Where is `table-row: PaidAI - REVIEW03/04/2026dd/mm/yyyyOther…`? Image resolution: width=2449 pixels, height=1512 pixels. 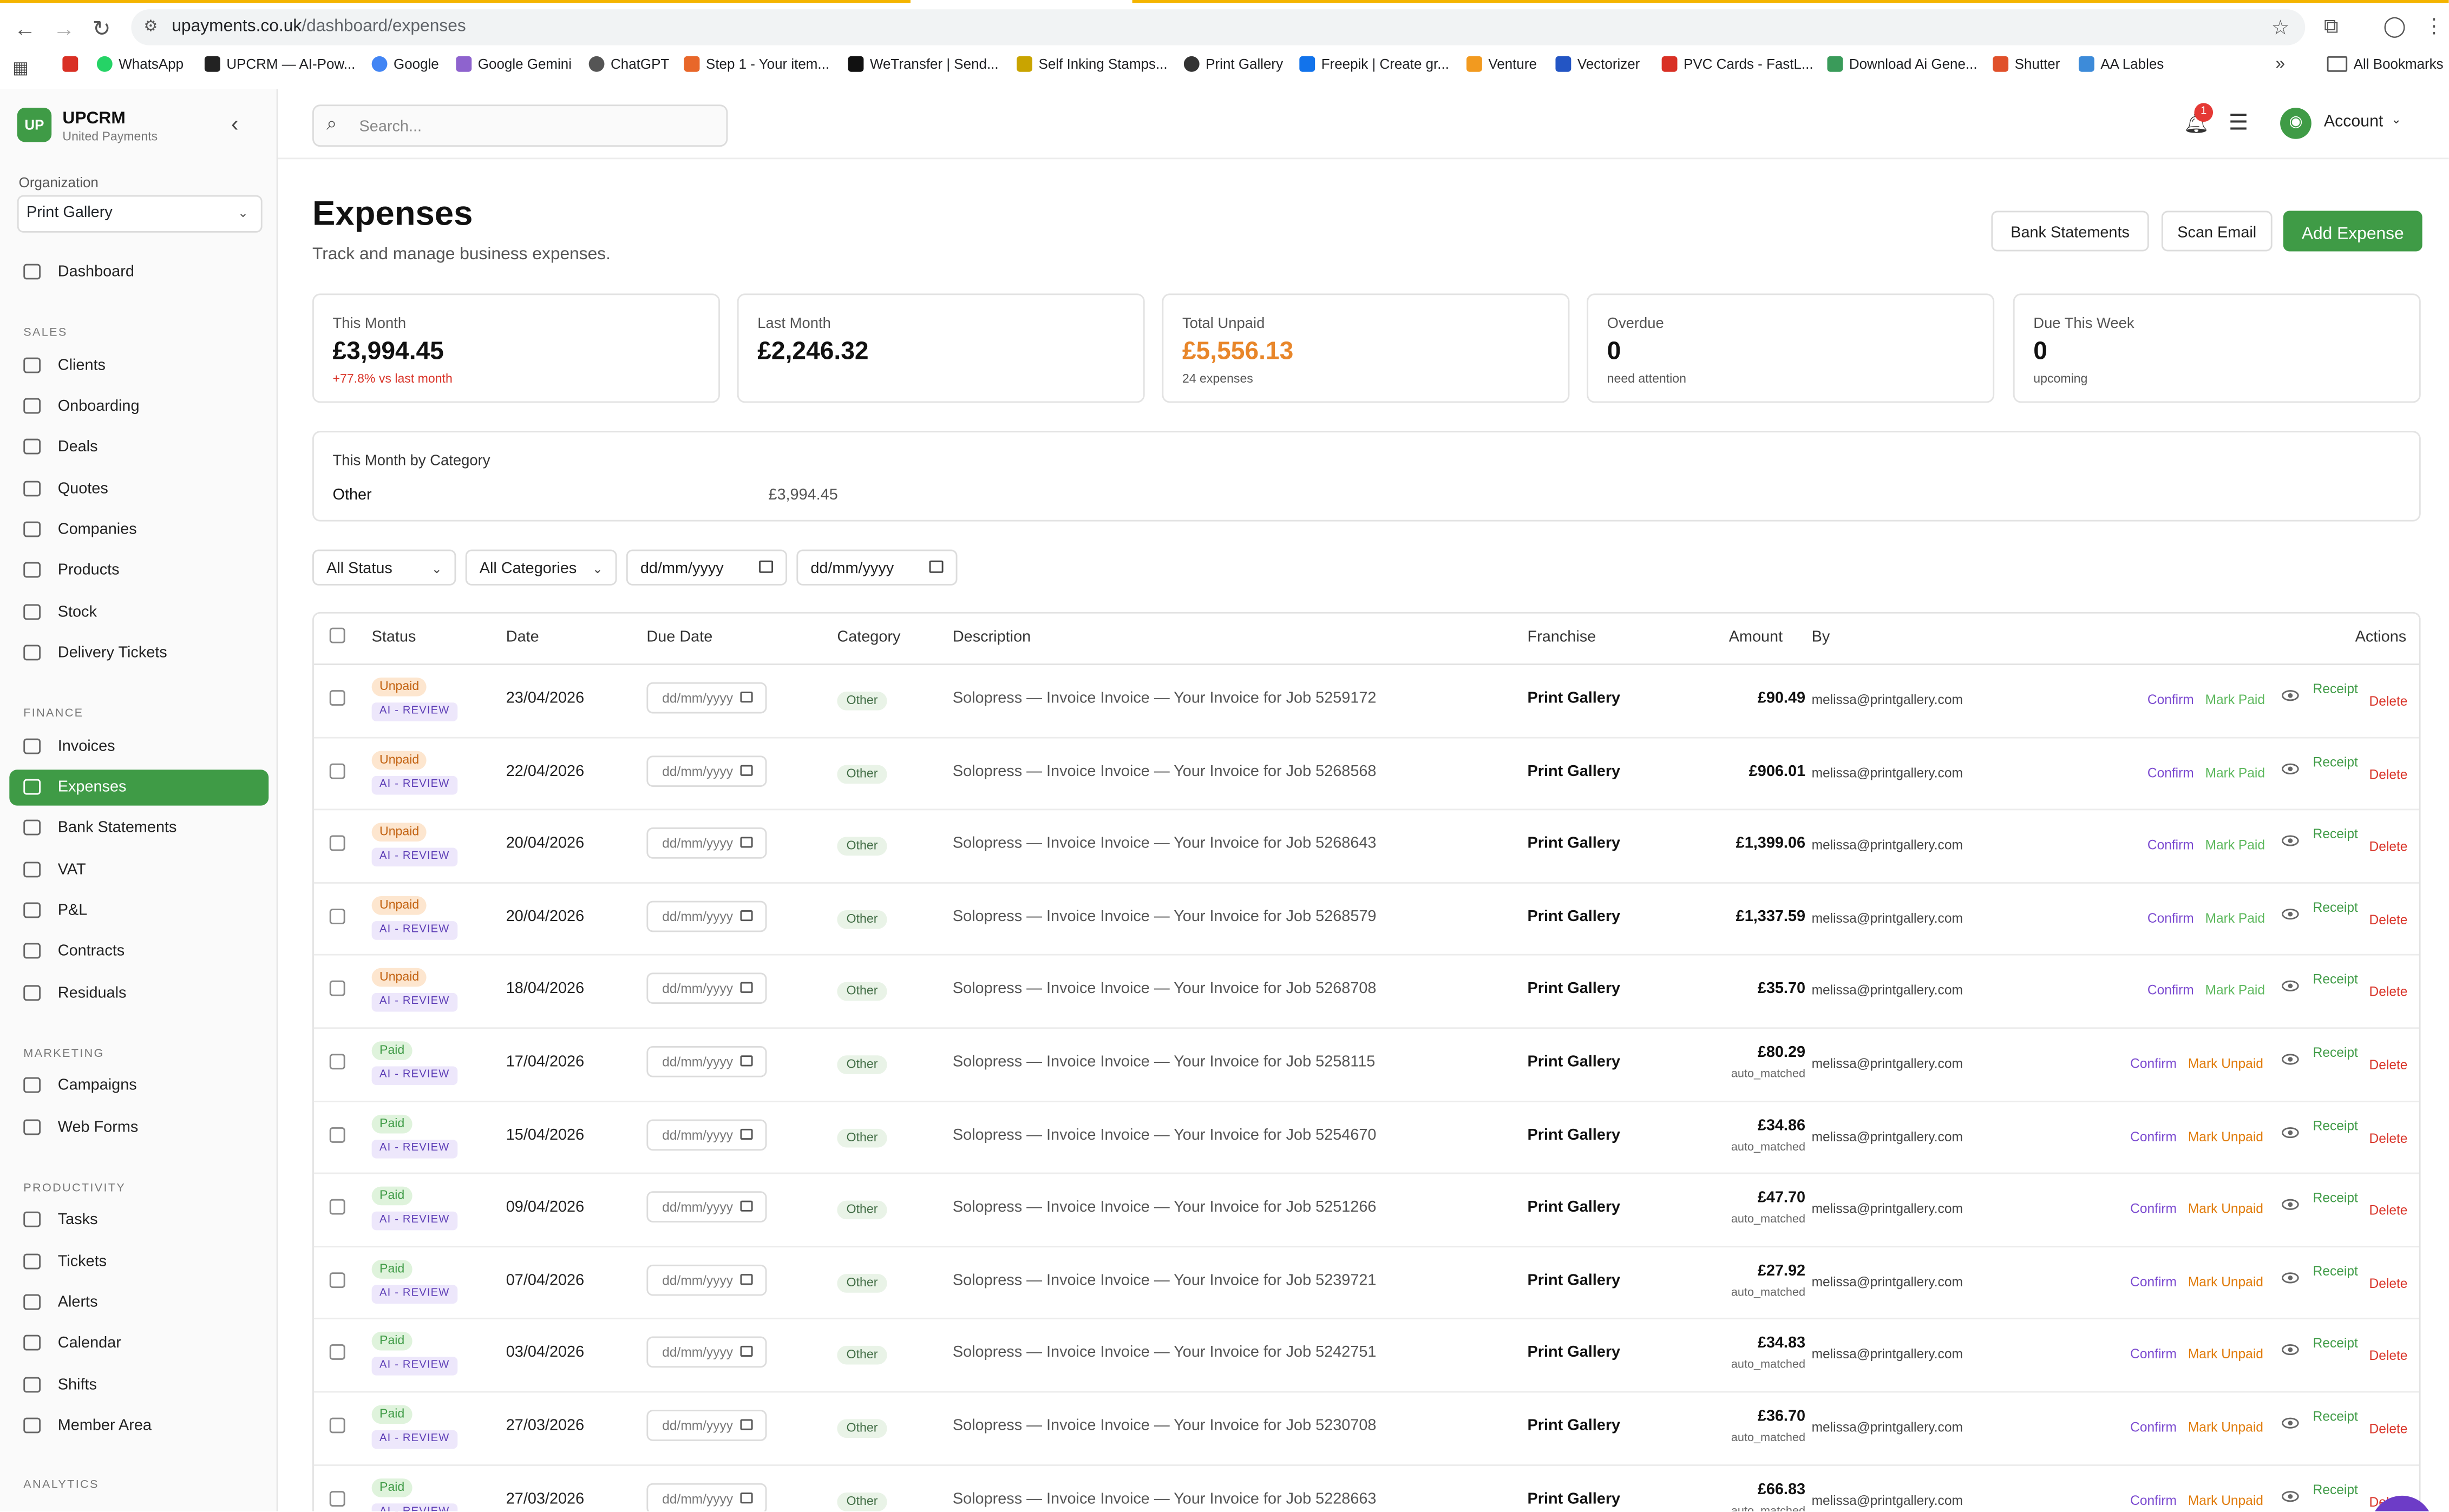 table-row: PaidAI - REVIEW03/04/2026dd/mm/yyyyOther… is located at coordinates (1367, 1355).